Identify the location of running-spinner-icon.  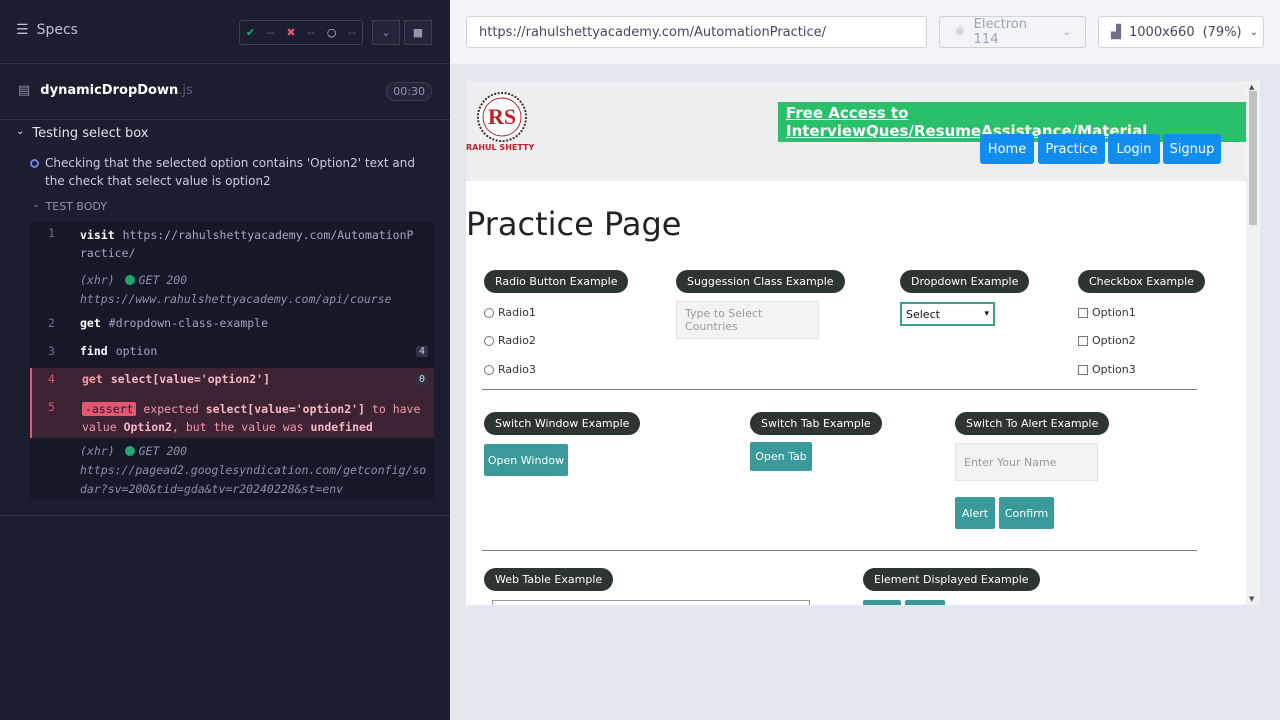
(34, 163).